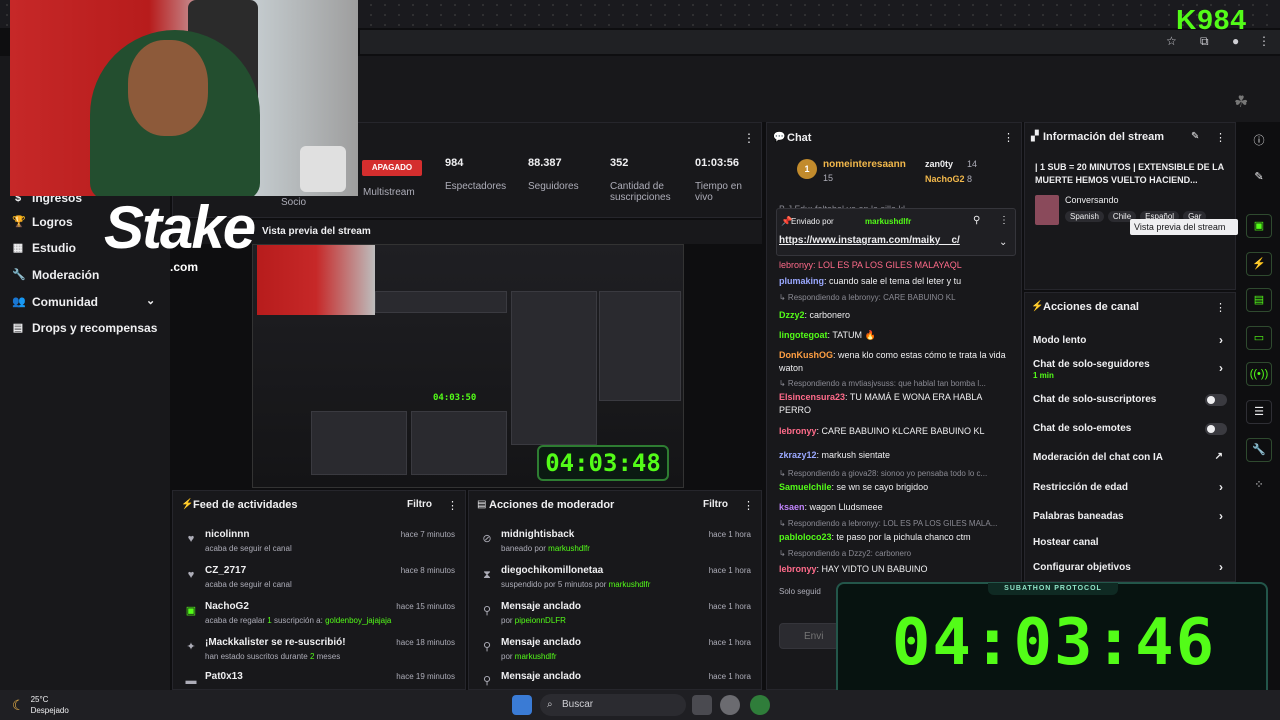  Describe the element at coordinates (792, 507) in the screenshot. I see `chat-username: ksaen` at that location.